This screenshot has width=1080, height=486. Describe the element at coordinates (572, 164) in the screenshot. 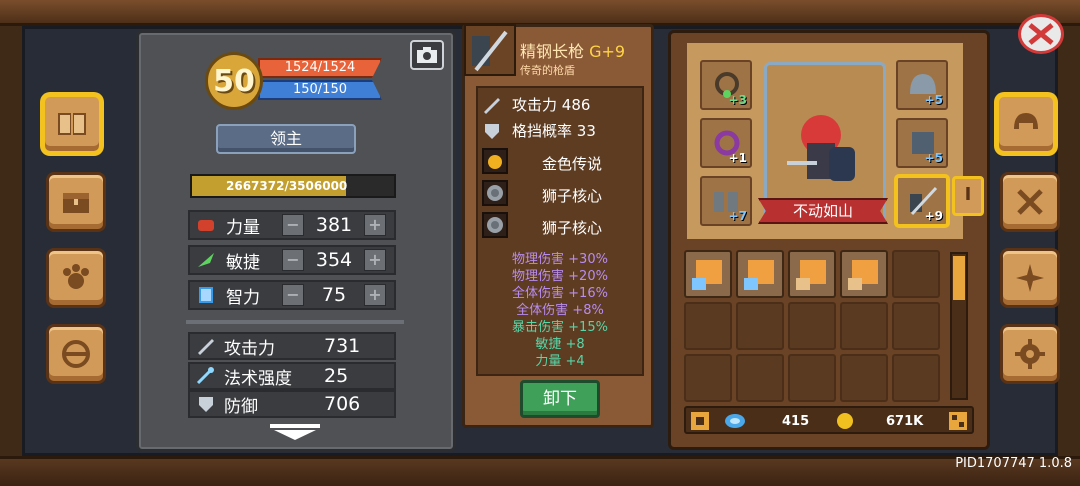

I see `gem-label: 金色传说` at that location.